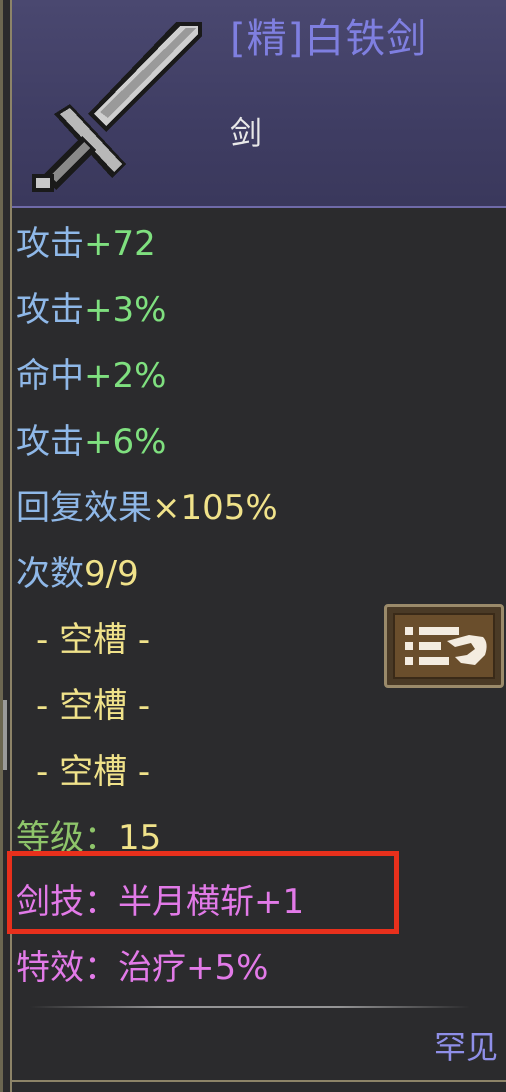  I want to click on swap-button-face, so click(444, 646).